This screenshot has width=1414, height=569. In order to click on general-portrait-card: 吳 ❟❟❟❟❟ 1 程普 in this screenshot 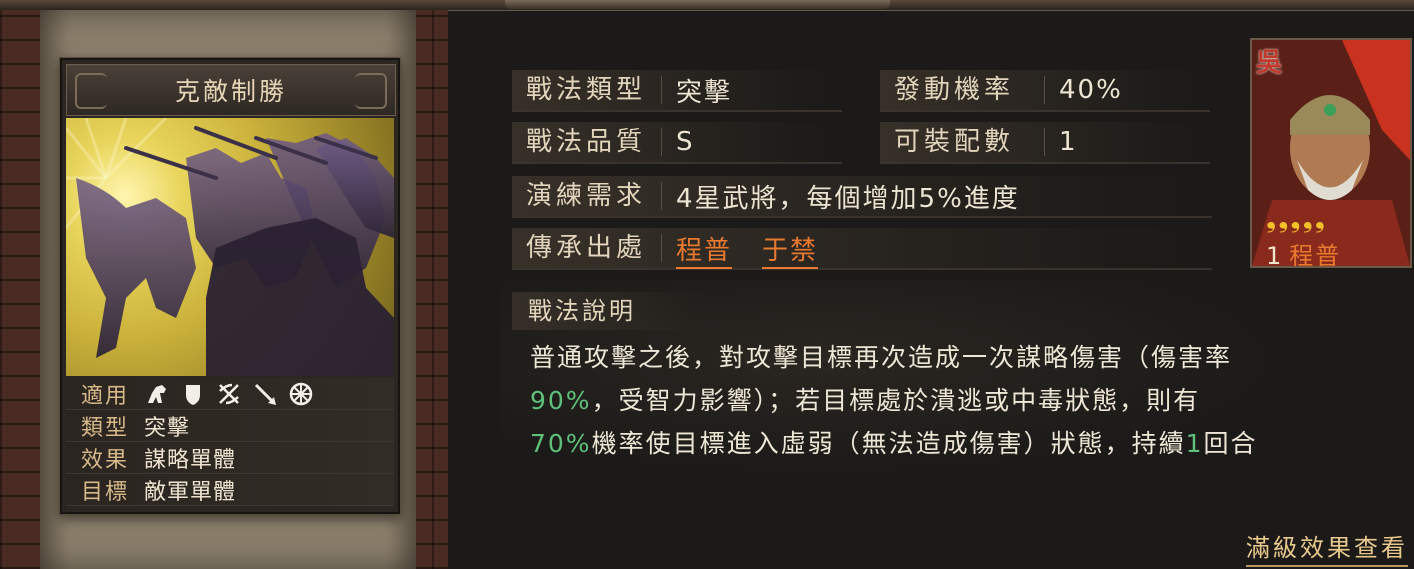, I will do `click(1331, 153)`.